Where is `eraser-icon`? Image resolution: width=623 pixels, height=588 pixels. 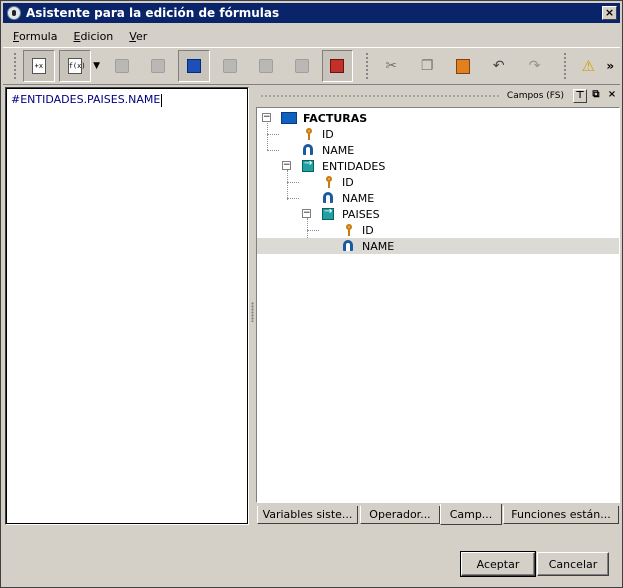 eraser-icon is located at coordinates (158, 66).